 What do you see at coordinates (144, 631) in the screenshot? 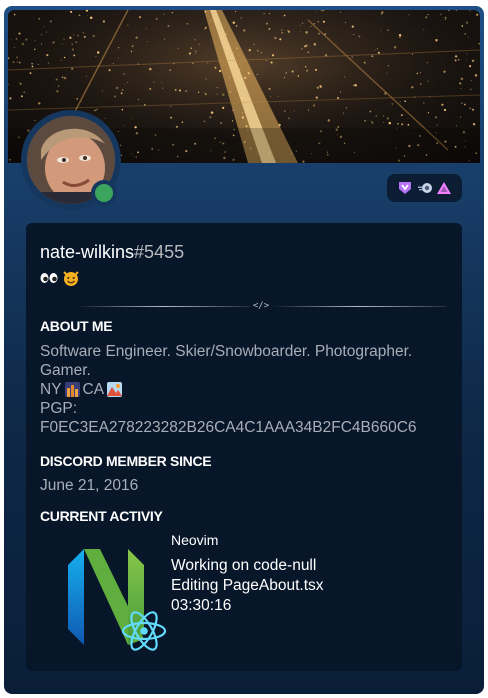
I see `react-icon` at bounding box center [144, 631].